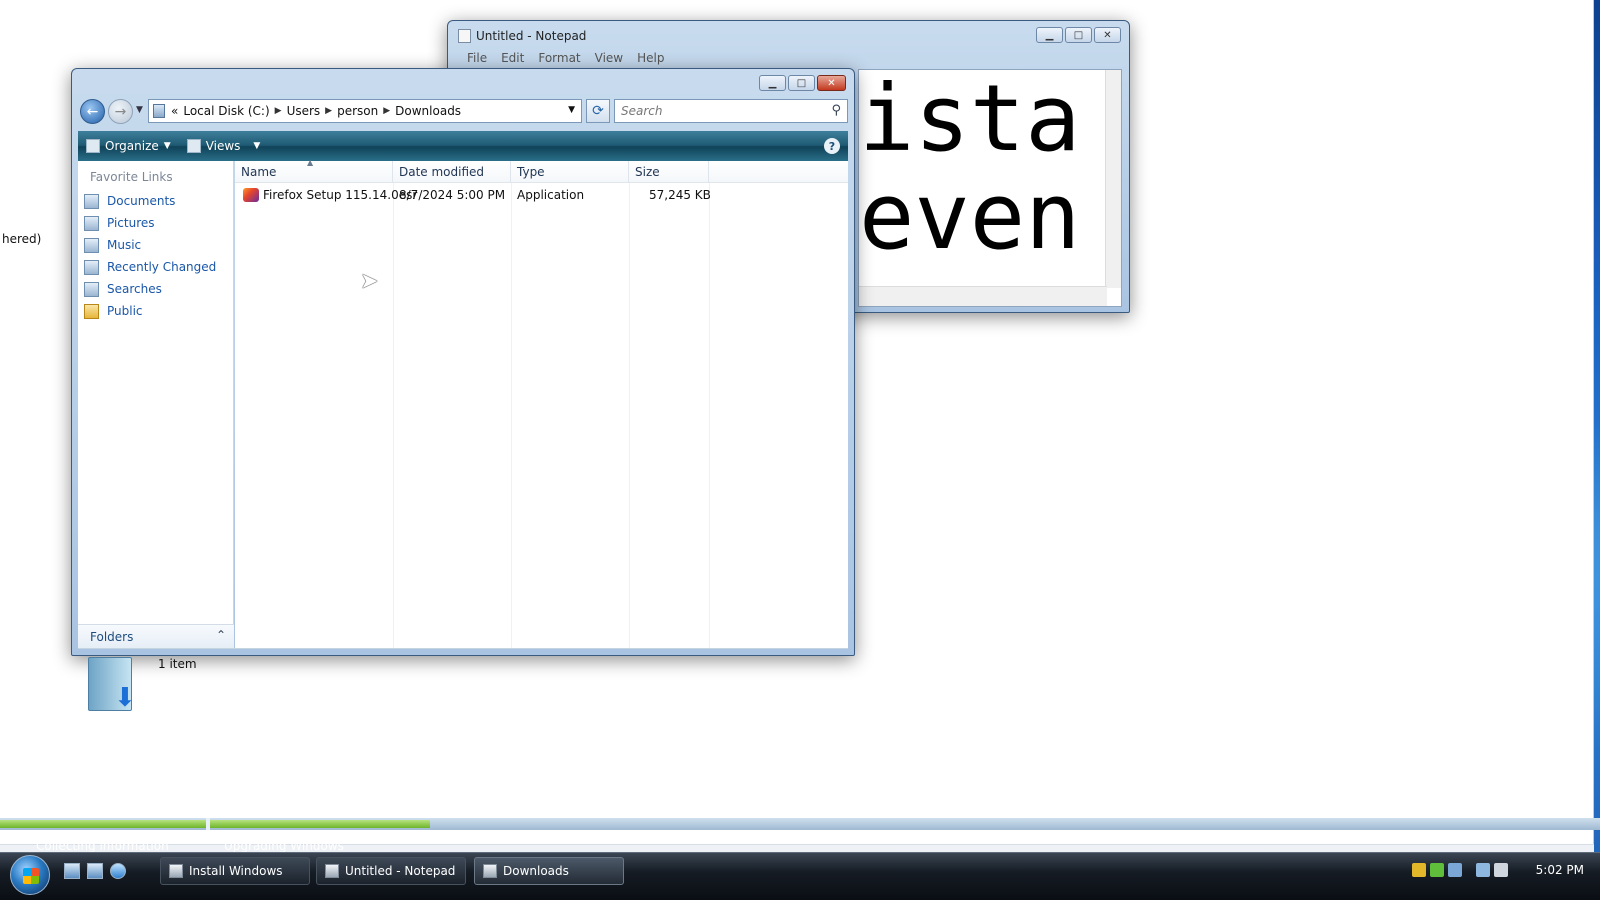  What do you see at coordinates (91, 223) in the screenshot?
I see `pictures-icon` at bounding box center [91, 223].